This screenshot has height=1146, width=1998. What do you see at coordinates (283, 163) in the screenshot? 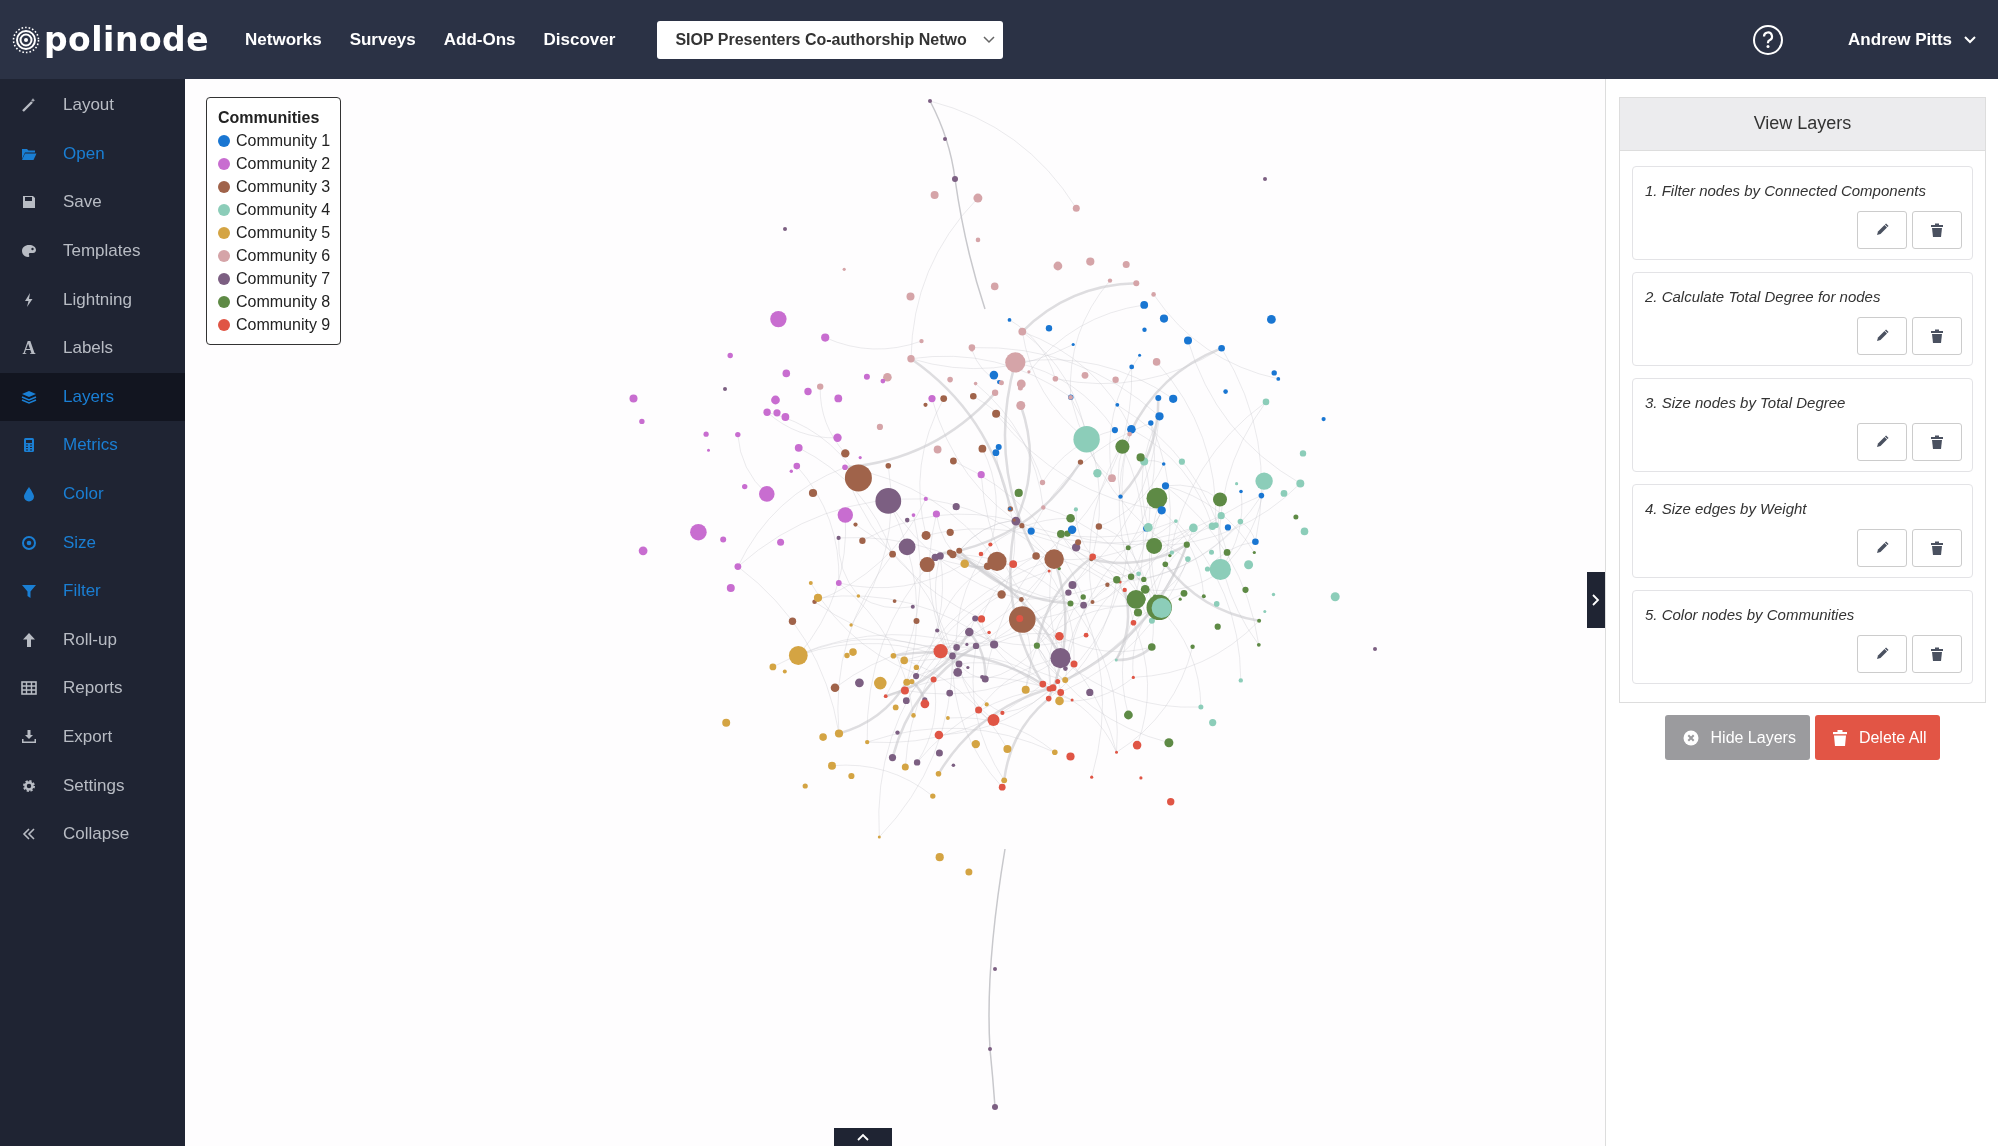
I see `legend-label: Community 2` at bounding box center [283, 163].